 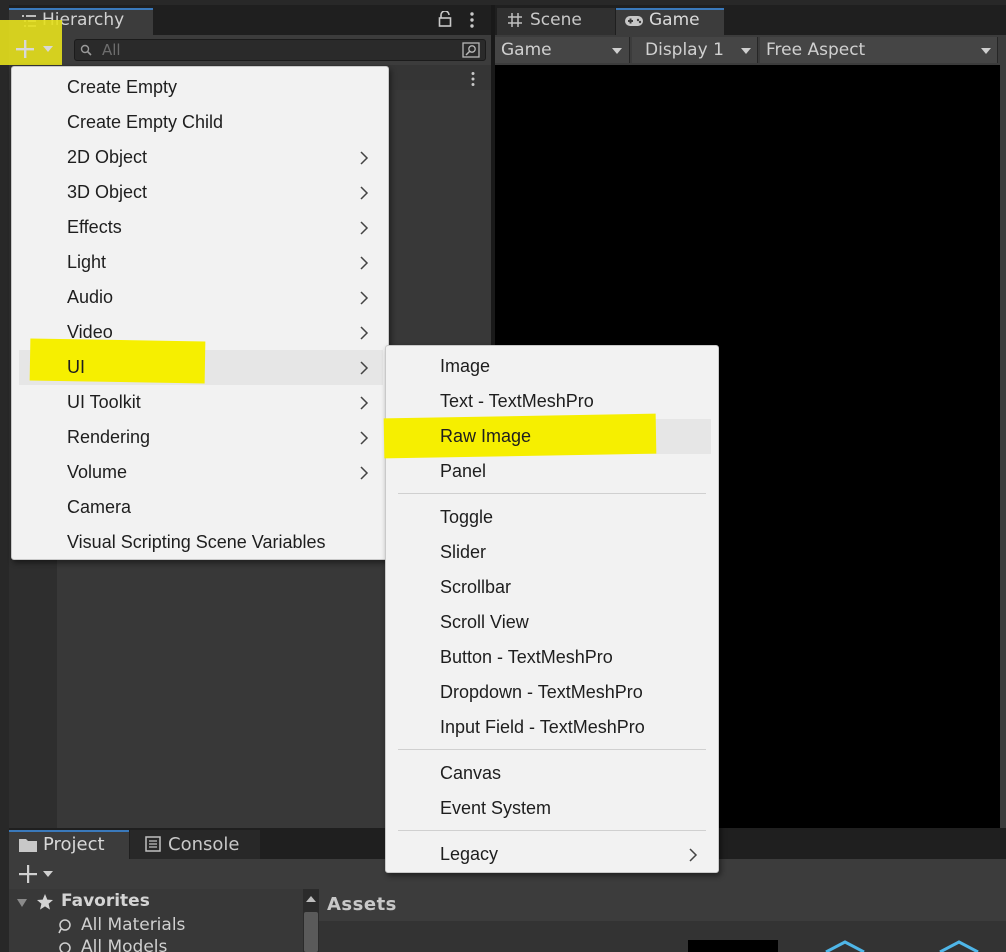 I want to click on assets-header, so click(x=662, y=905).